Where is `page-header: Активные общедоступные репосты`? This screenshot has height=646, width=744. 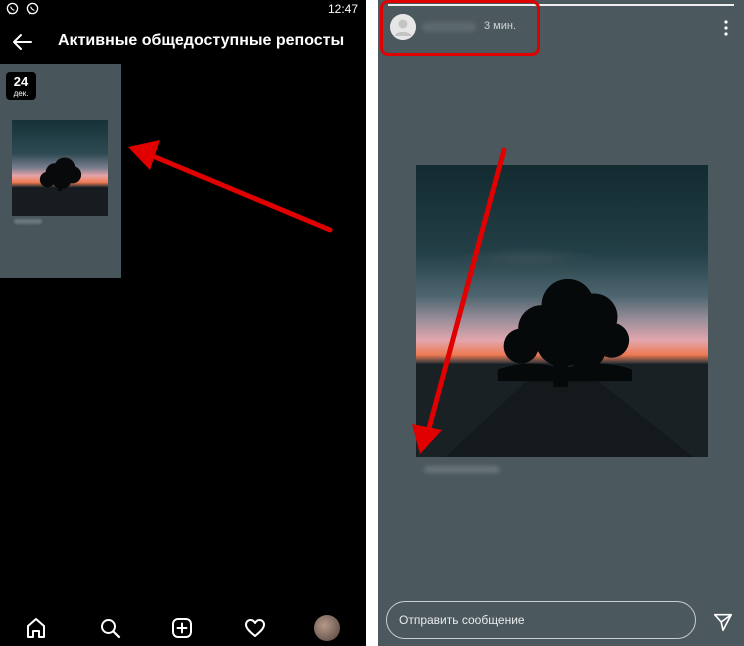 page-header: Активные общедоступные репосты is located at coordinates (183, 42).